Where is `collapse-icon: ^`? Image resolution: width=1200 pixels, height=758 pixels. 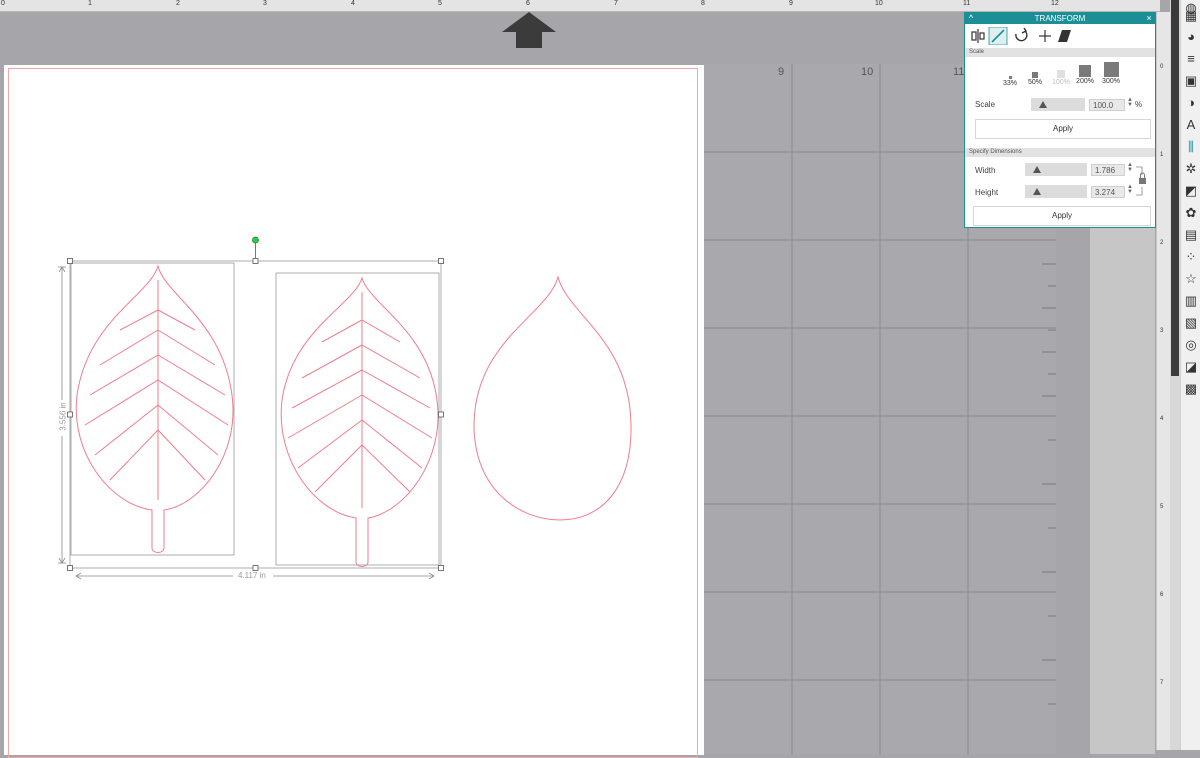 collapse-icon: ^ is located at coordinates (971, 18).